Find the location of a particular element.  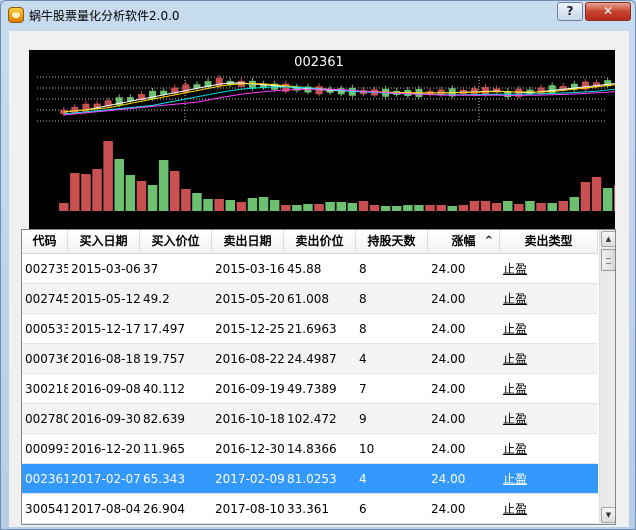

table-header: 代码 买入日期 买入价位 卖出日期 卖出价位 持股天数 涨幅 ^ 卖出类型 is located at coordinates (310, 242).